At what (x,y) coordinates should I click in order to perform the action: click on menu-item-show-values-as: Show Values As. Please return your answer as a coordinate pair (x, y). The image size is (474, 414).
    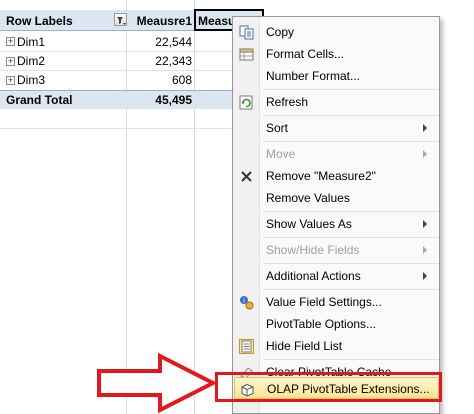
    Looking at the image, I should click on (336, 224).